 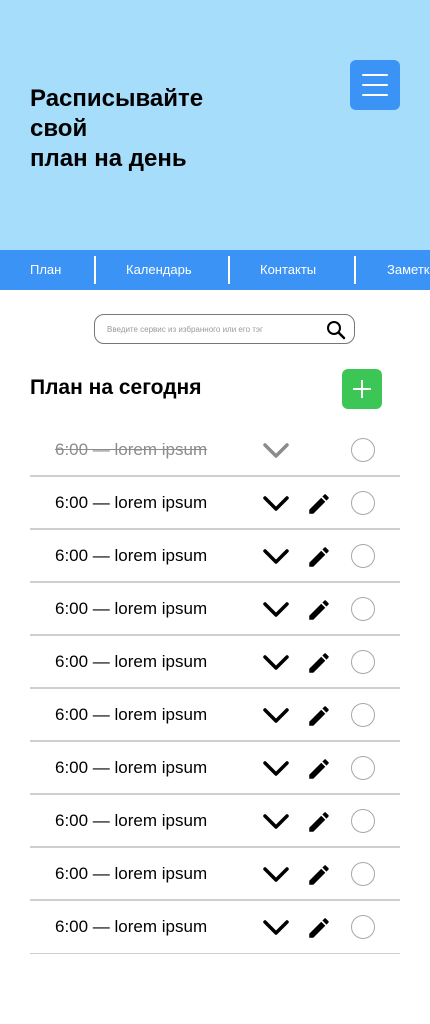 I want to click on add-task-button, so click(x=362, y=389).